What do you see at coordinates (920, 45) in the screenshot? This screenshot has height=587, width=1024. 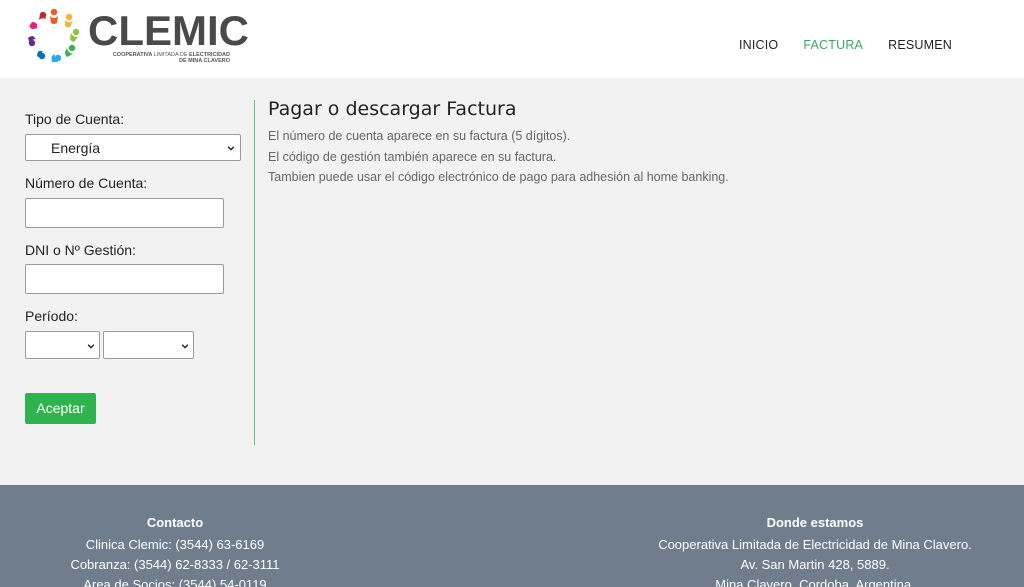 I see `nav-resumen: RESUMEN` at bounding box center [920, 45].